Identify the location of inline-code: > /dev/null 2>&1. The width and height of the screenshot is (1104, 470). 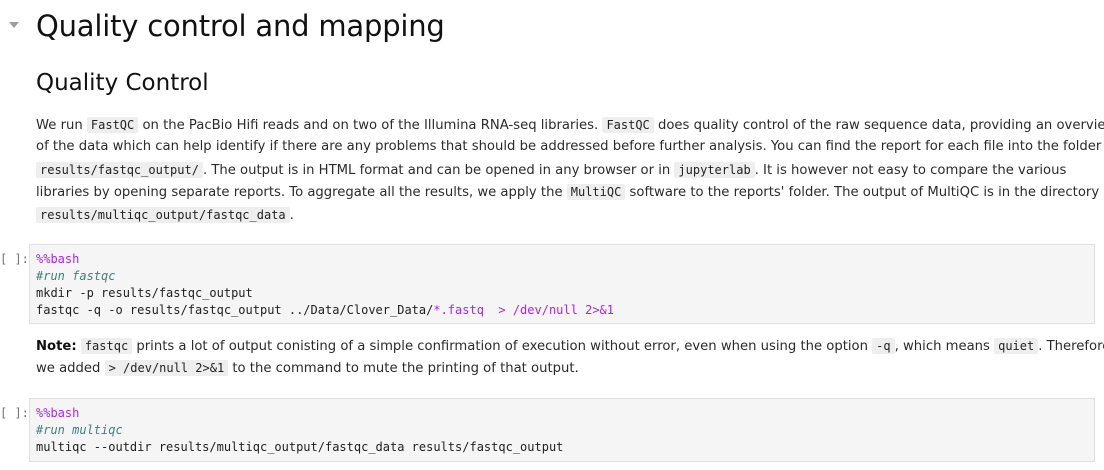
(166, 368).